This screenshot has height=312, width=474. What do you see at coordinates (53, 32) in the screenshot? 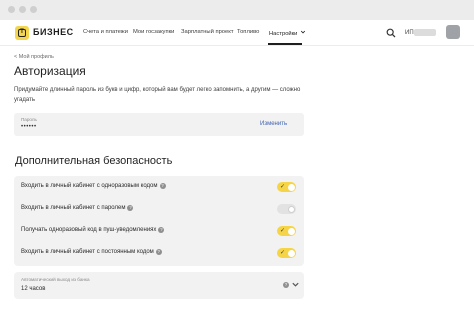
I see `brand-name: БИЗНЕС` at bounding box center [53, 32].